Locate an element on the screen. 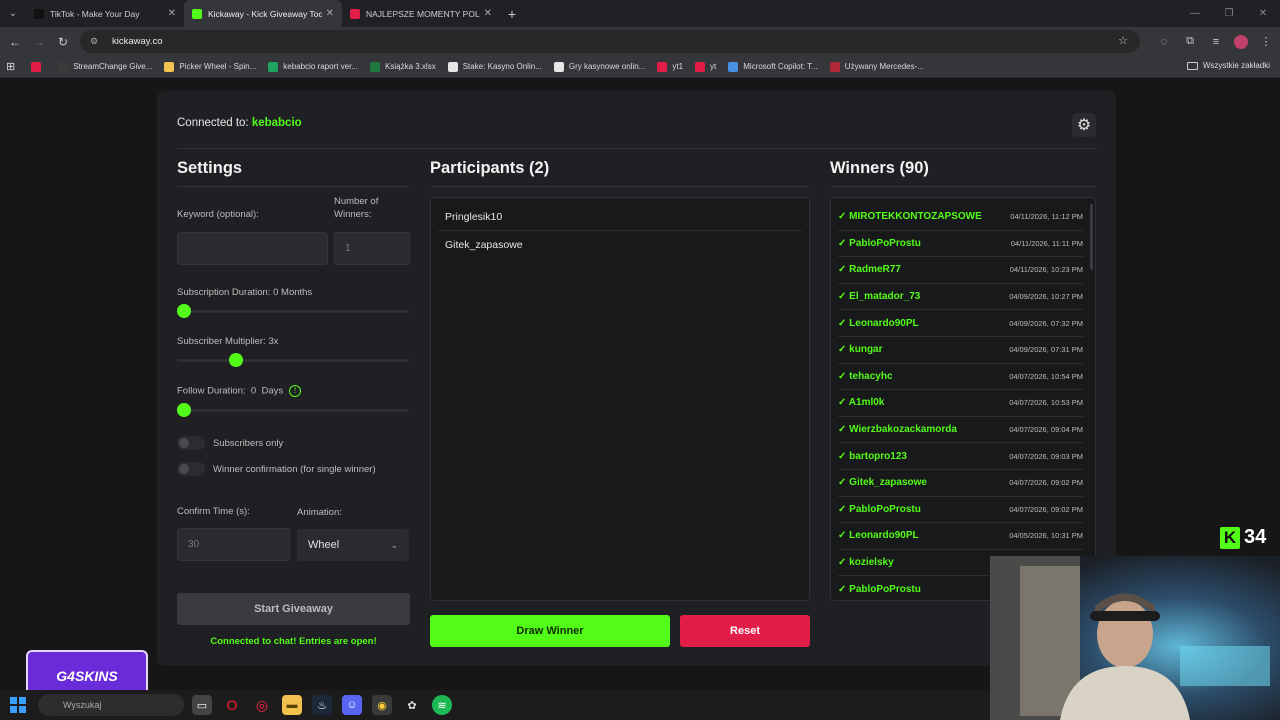 Image resolution: width=1280 pixels, height=720 pixels. winners-count-input: 1 is located at coordinates (372, 248).